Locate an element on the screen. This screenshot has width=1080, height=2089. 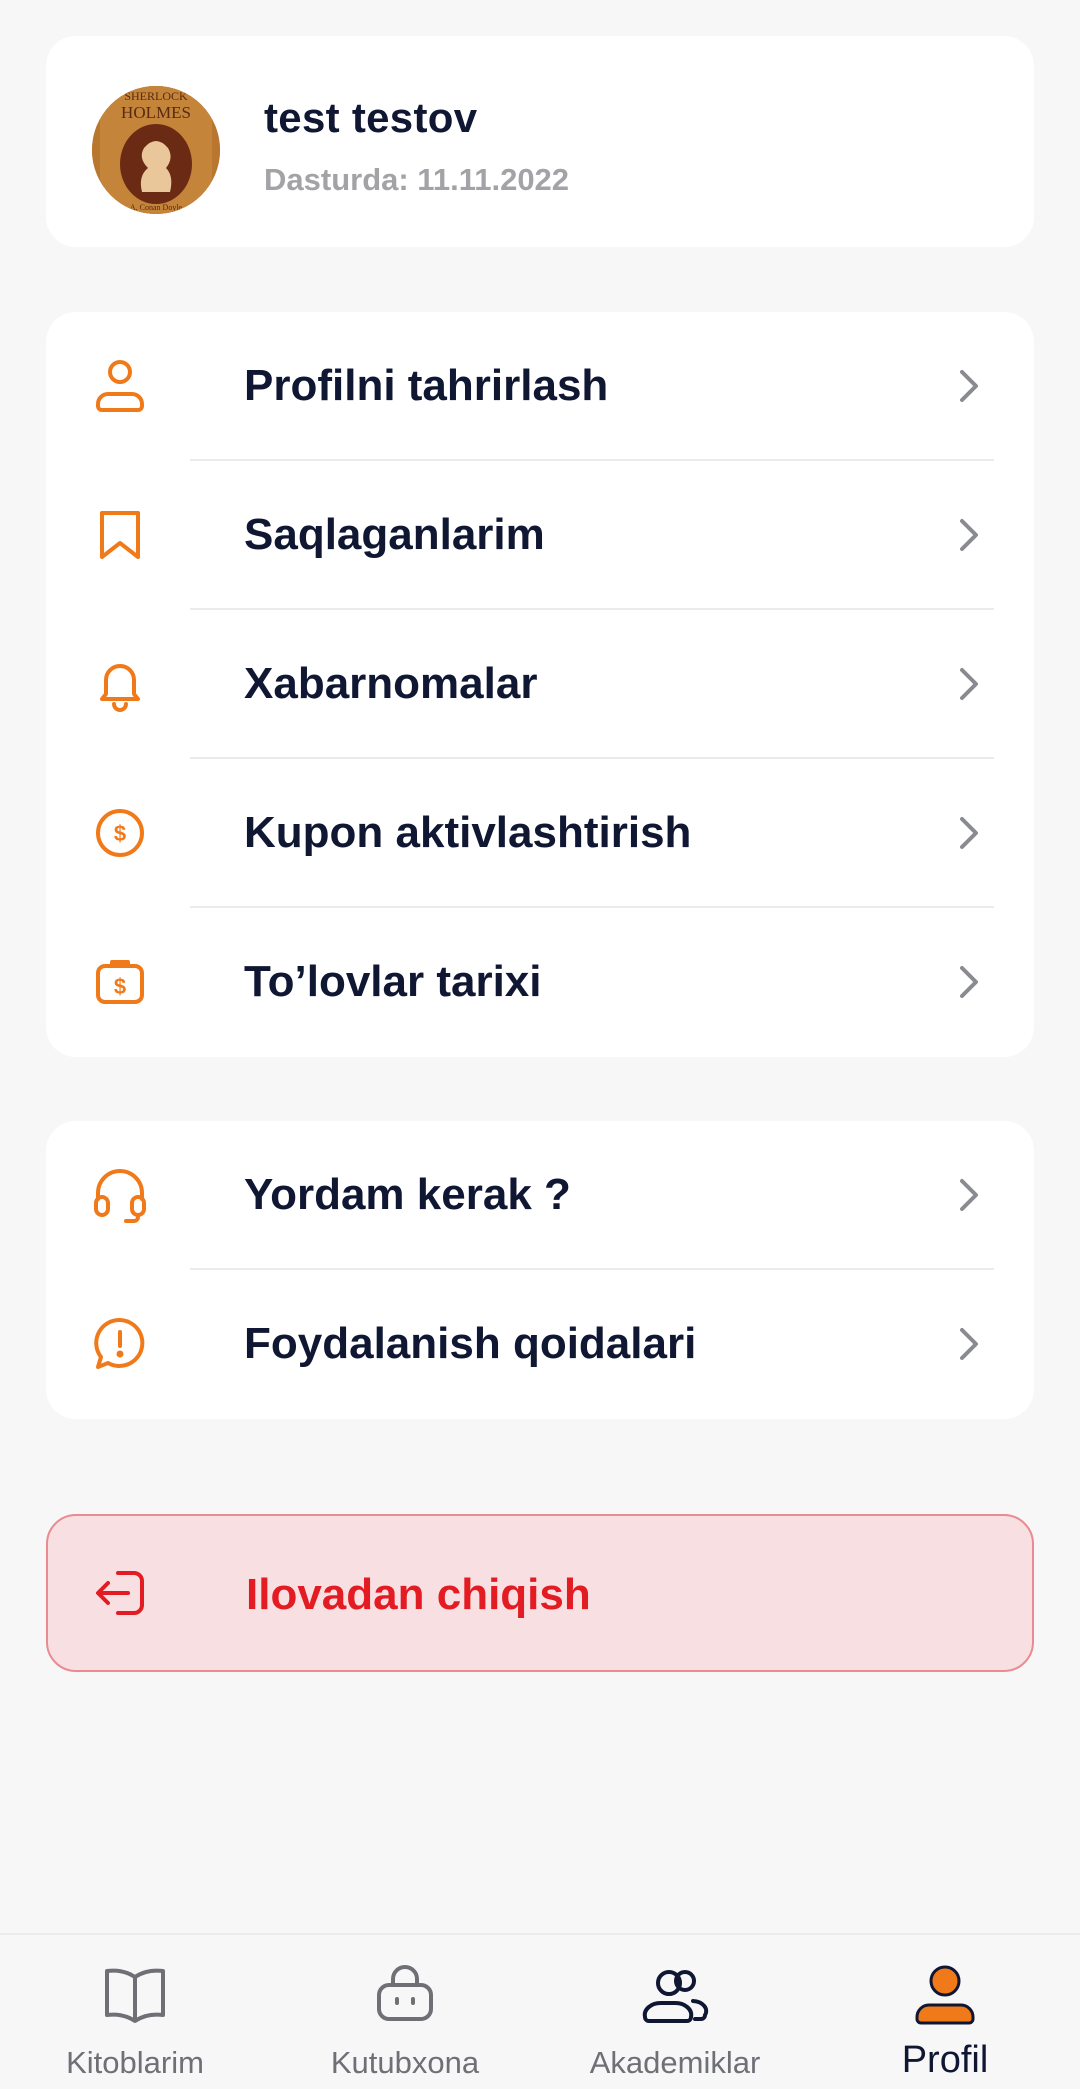
nav-tab-library: Kutubxona is located at coordinates (405, 2012).